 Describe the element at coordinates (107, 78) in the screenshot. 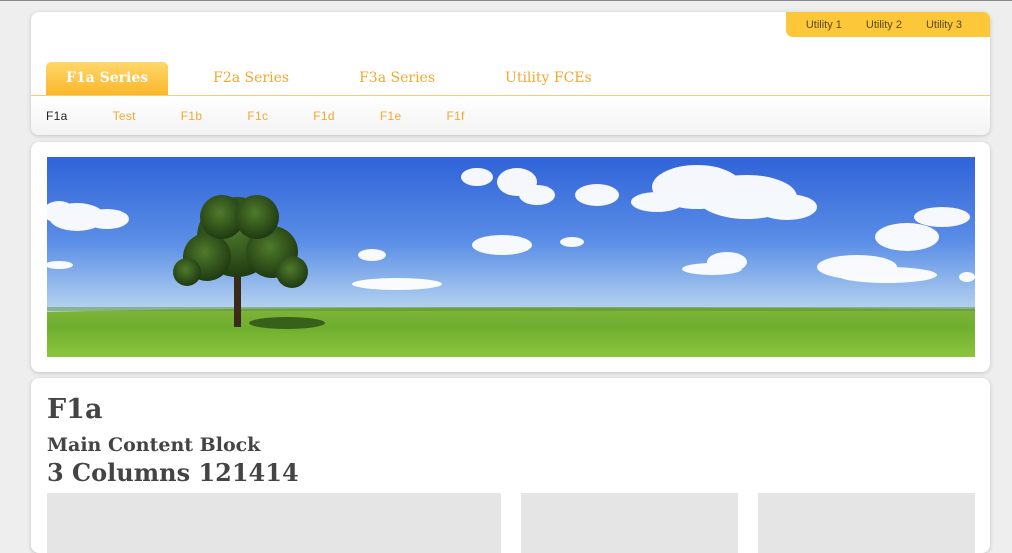

I see `tab-f1a-series: F1a Series` at that location.